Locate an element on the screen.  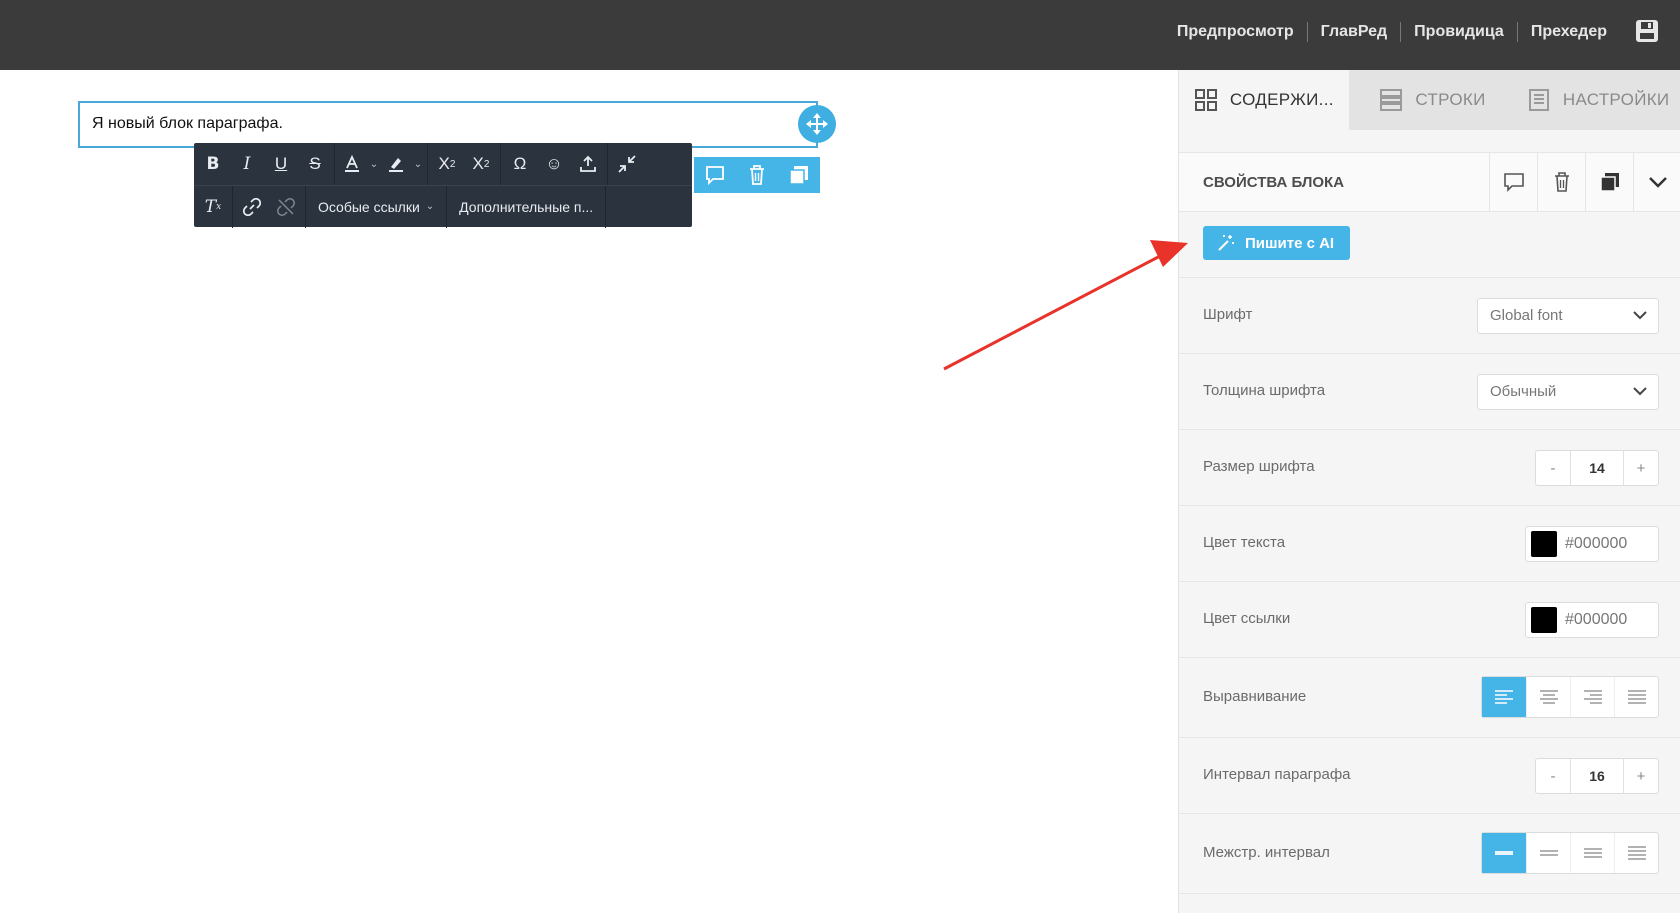
block-properties-header: СВОЙСТВА БЛОКА is located at coordinates (1429, 182).